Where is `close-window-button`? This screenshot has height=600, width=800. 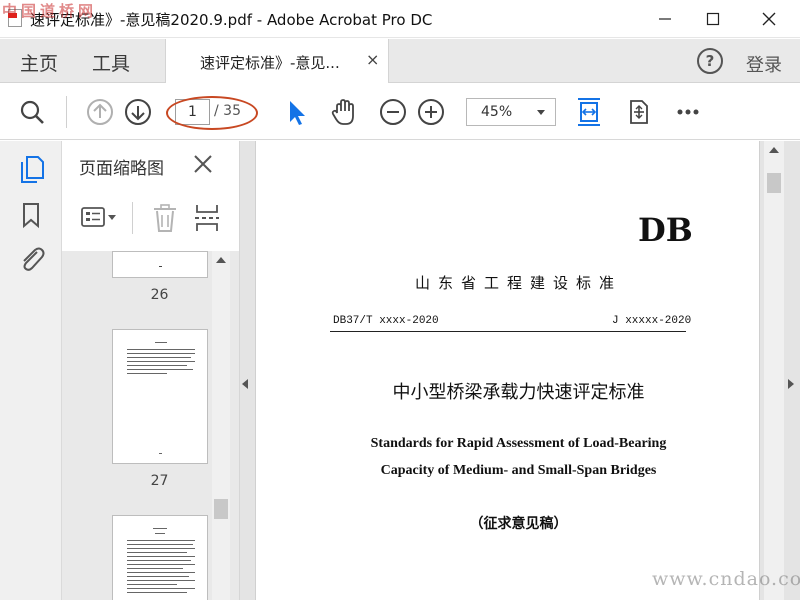 close-window-button is located at coordinates (769, 19).